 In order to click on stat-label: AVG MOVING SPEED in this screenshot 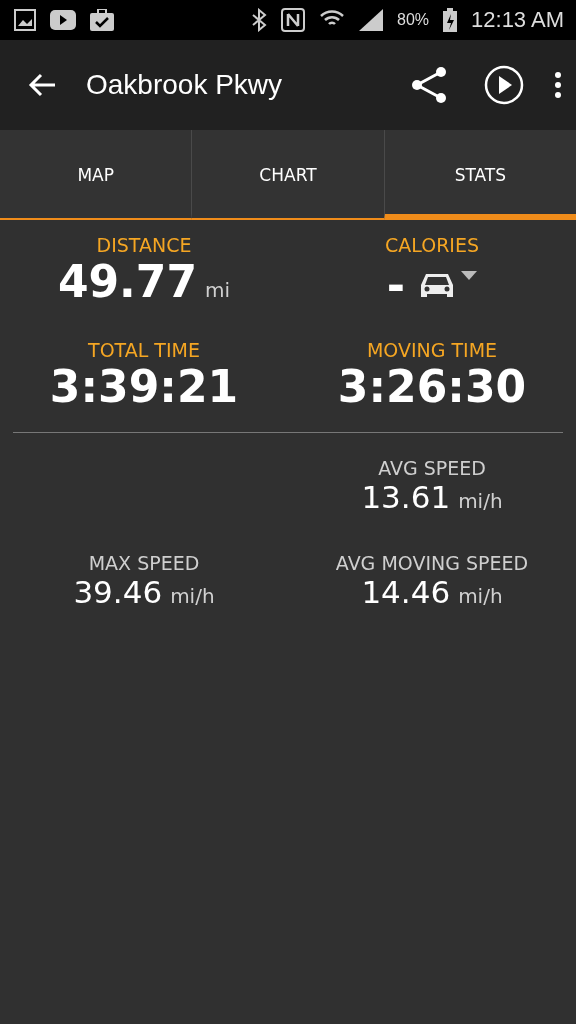, I will do `click(432, 562)`.